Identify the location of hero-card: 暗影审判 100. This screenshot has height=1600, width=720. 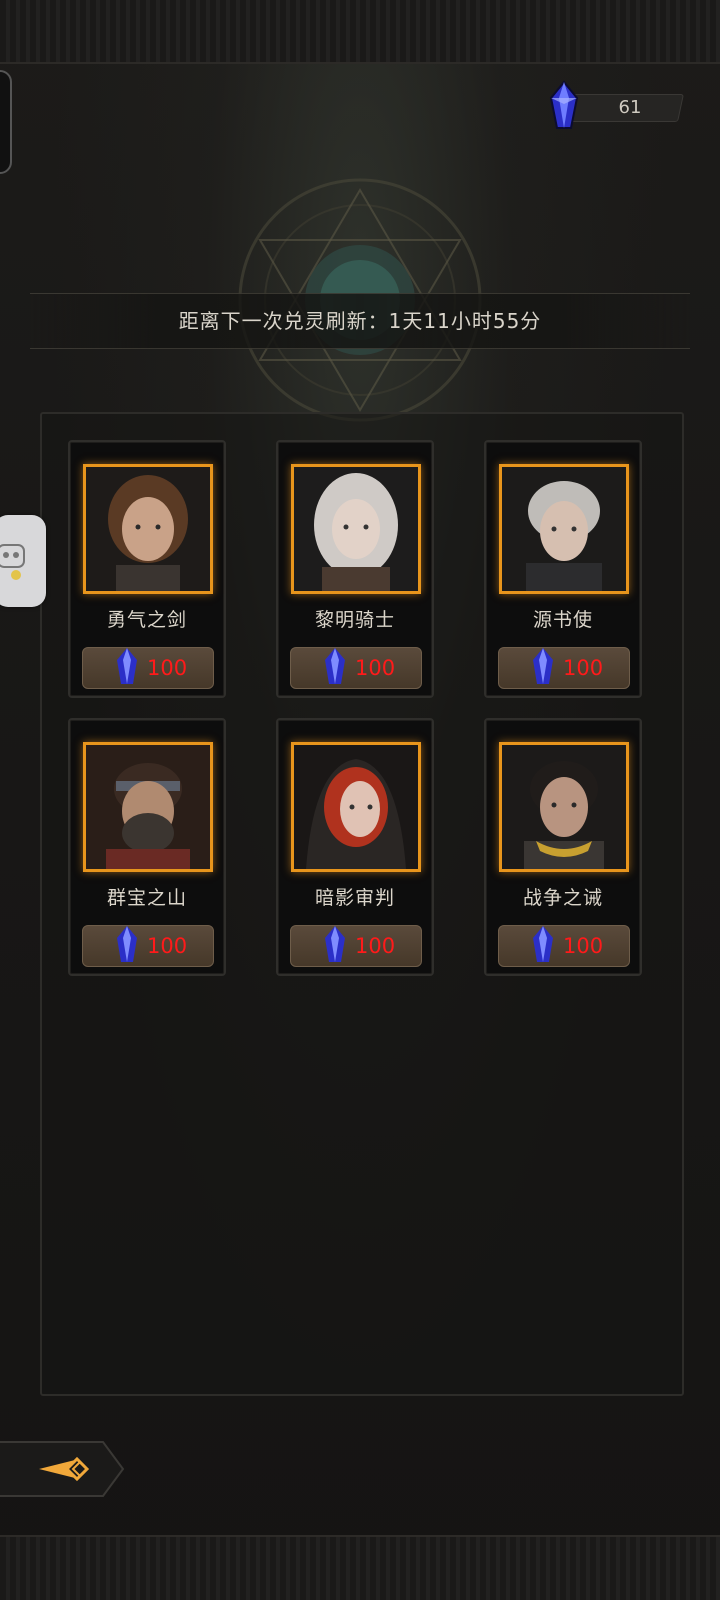
(355, 847).